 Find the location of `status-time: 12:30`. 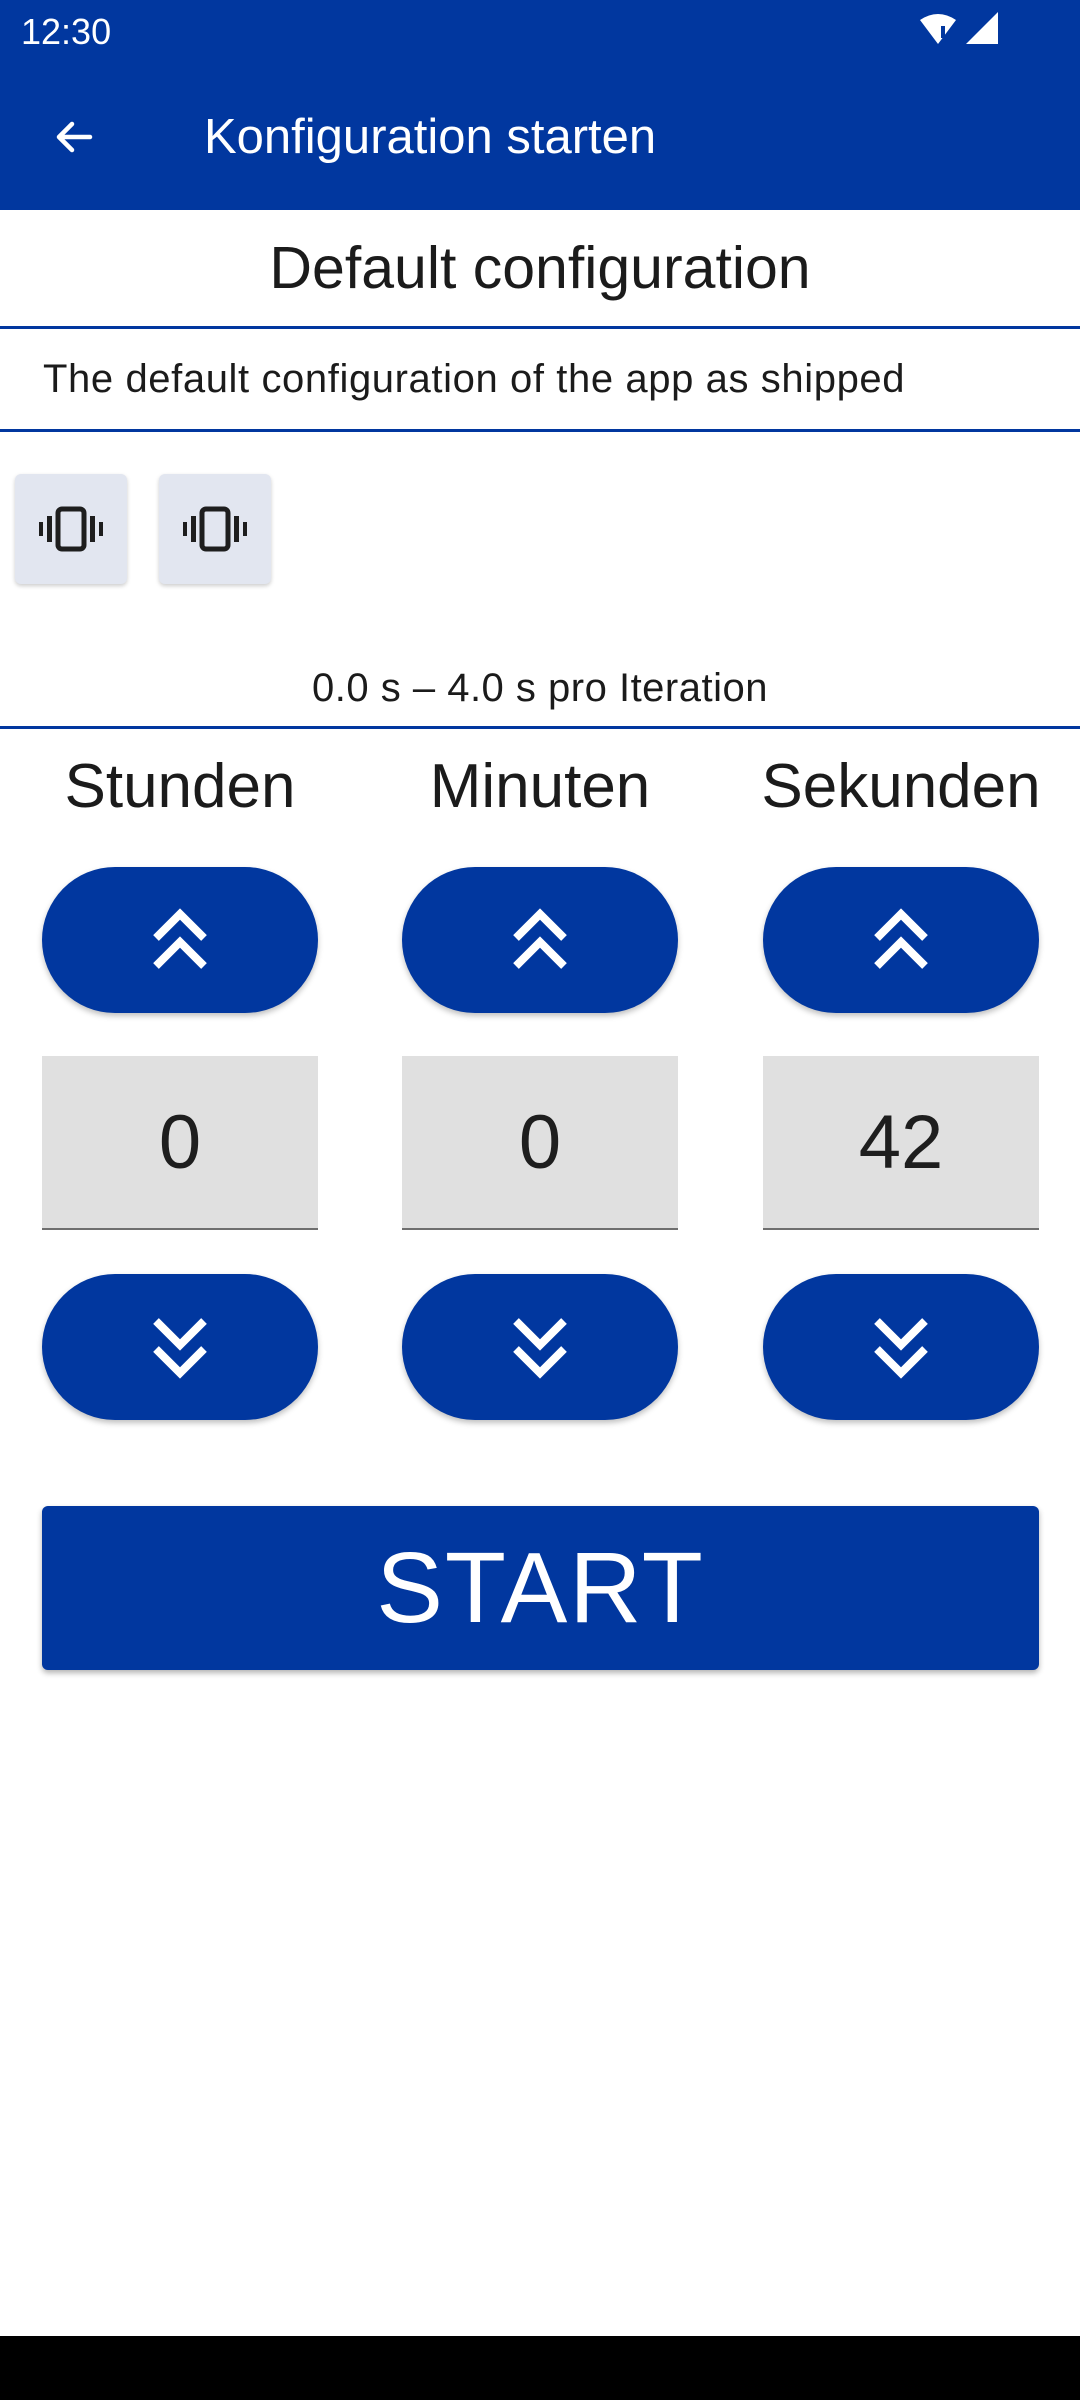

status-time: 12:30 is located at coordinates (66, 31).